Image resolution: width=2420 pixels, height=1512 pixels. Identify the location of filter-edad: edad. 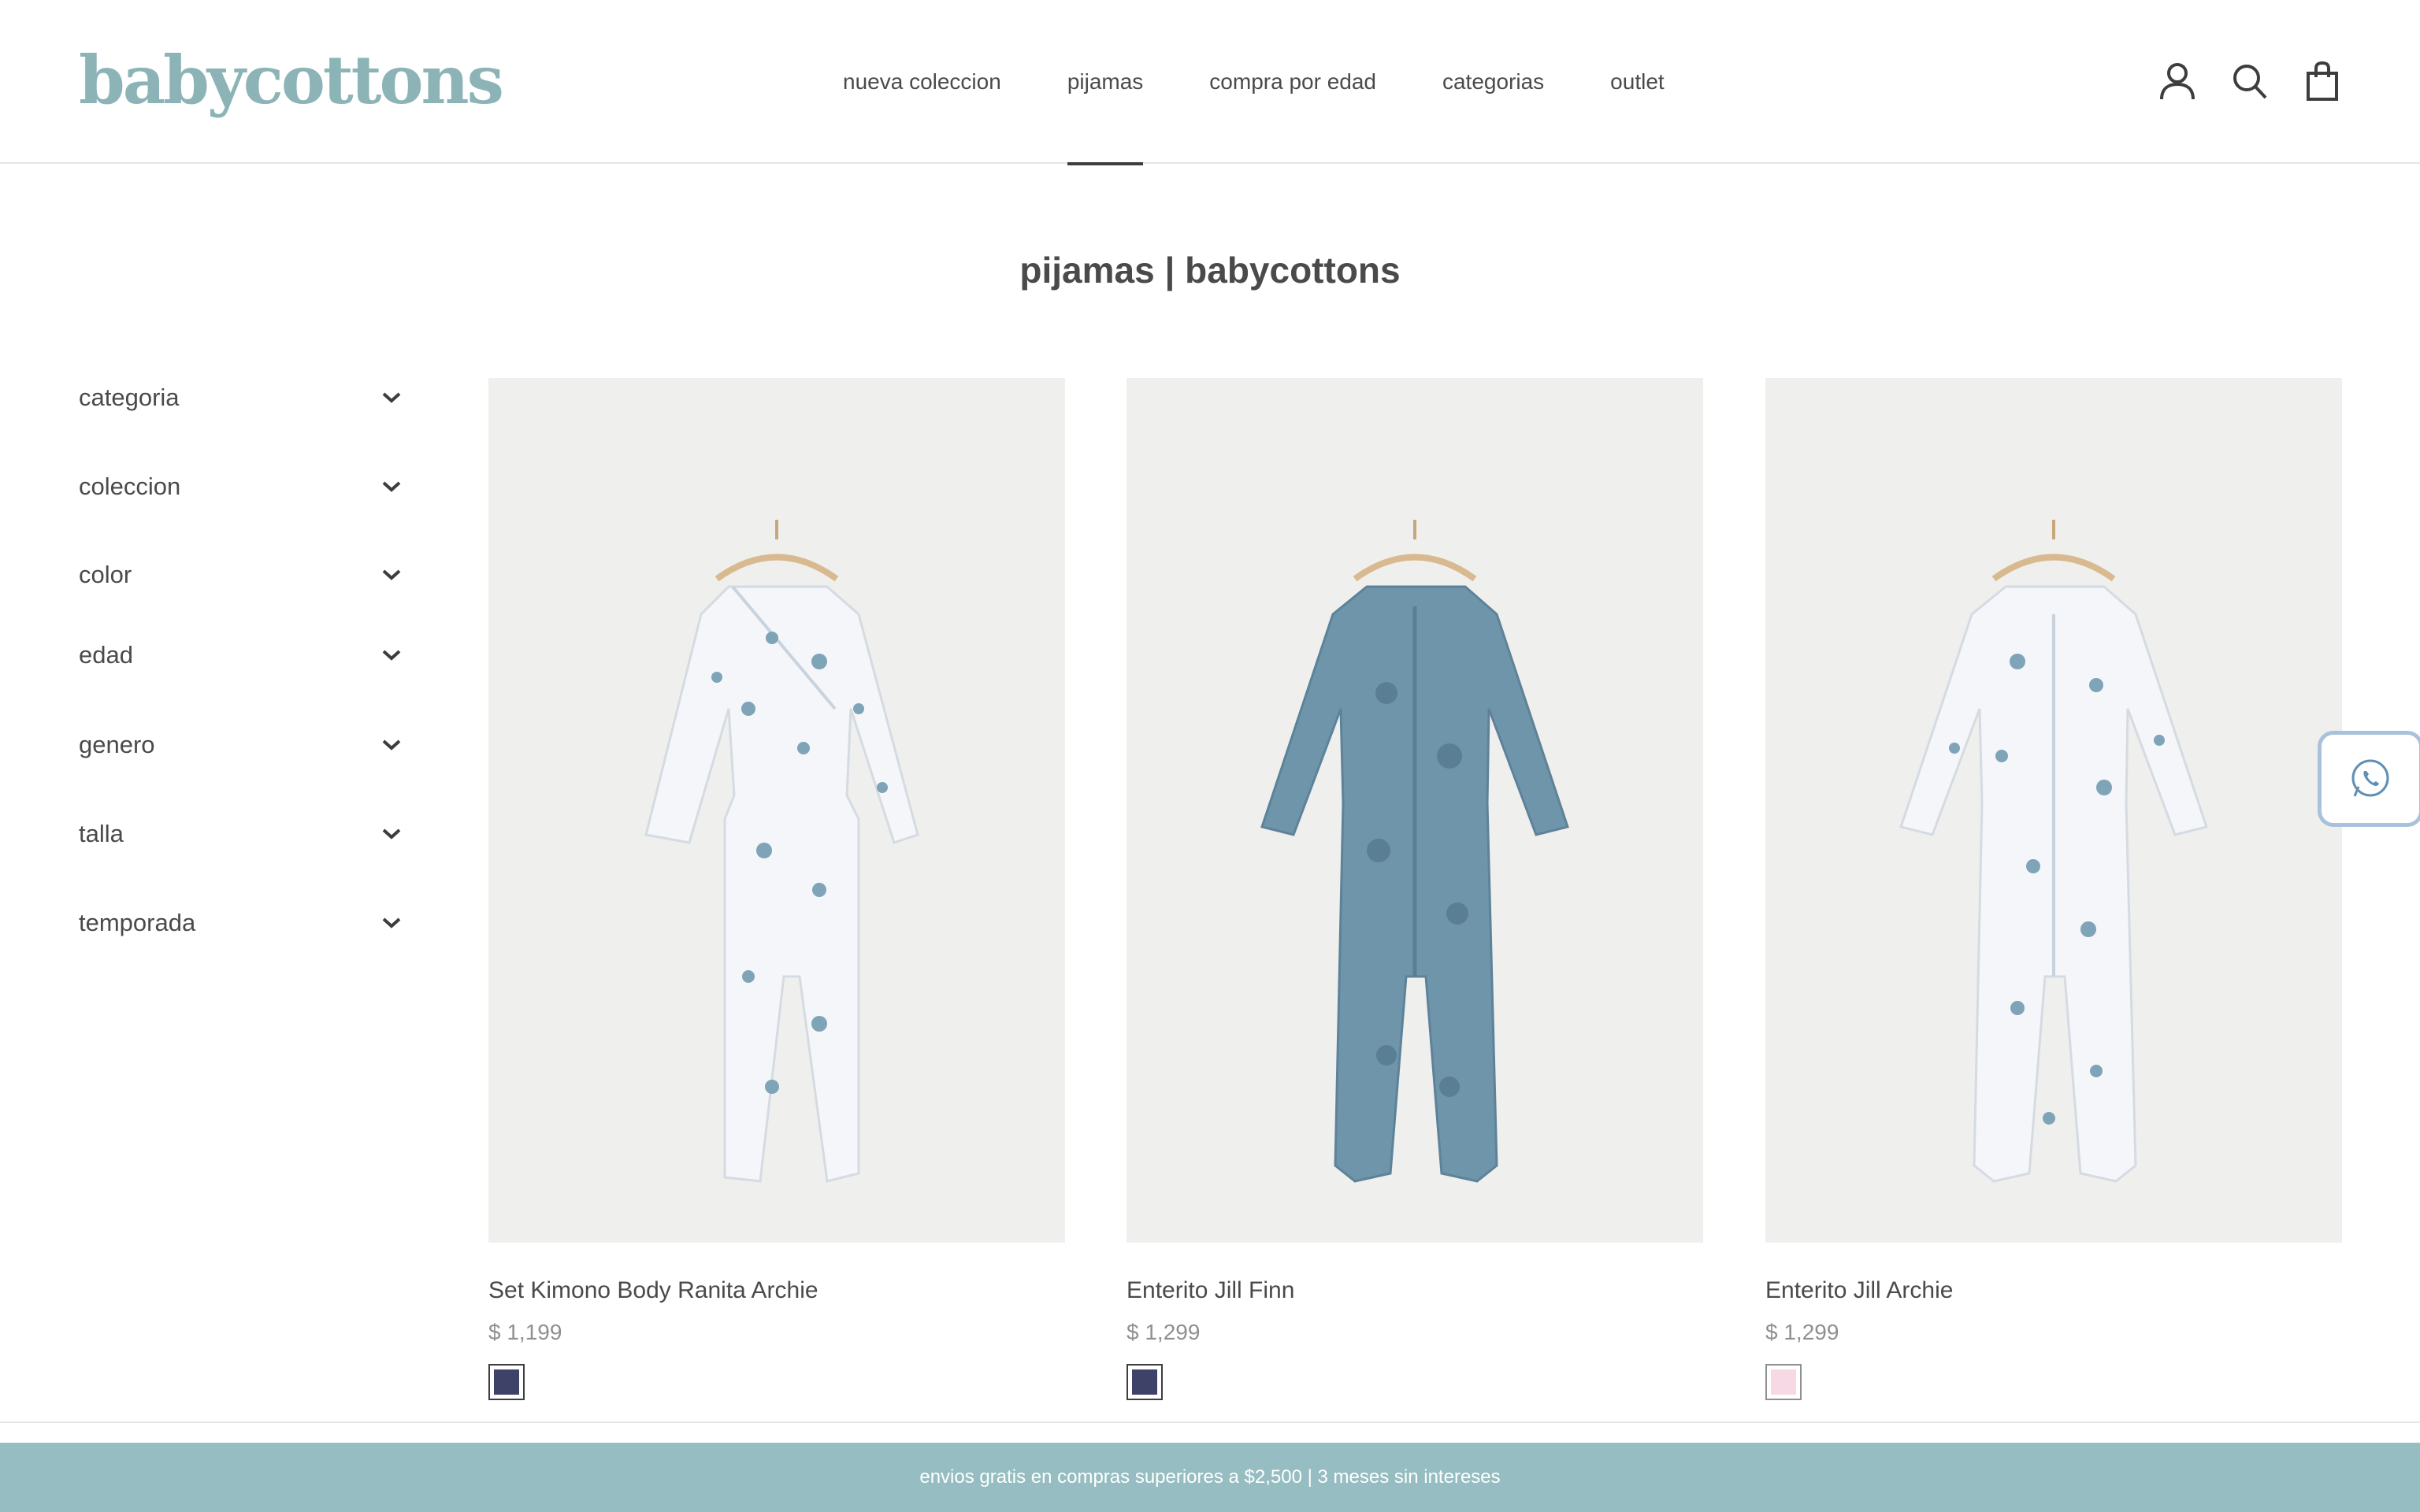
(241, 655).